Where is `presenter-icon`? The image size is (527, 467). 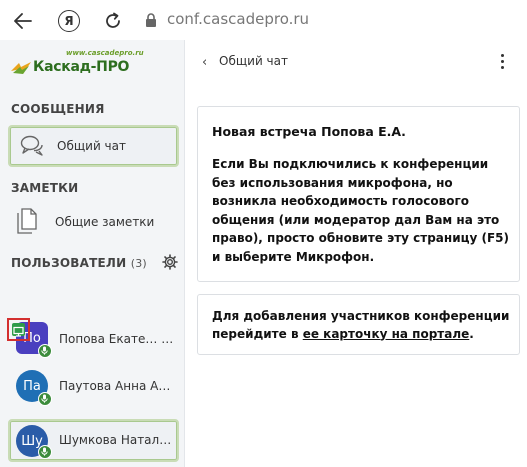 presenter-icon is located at coordinates (18, 330).